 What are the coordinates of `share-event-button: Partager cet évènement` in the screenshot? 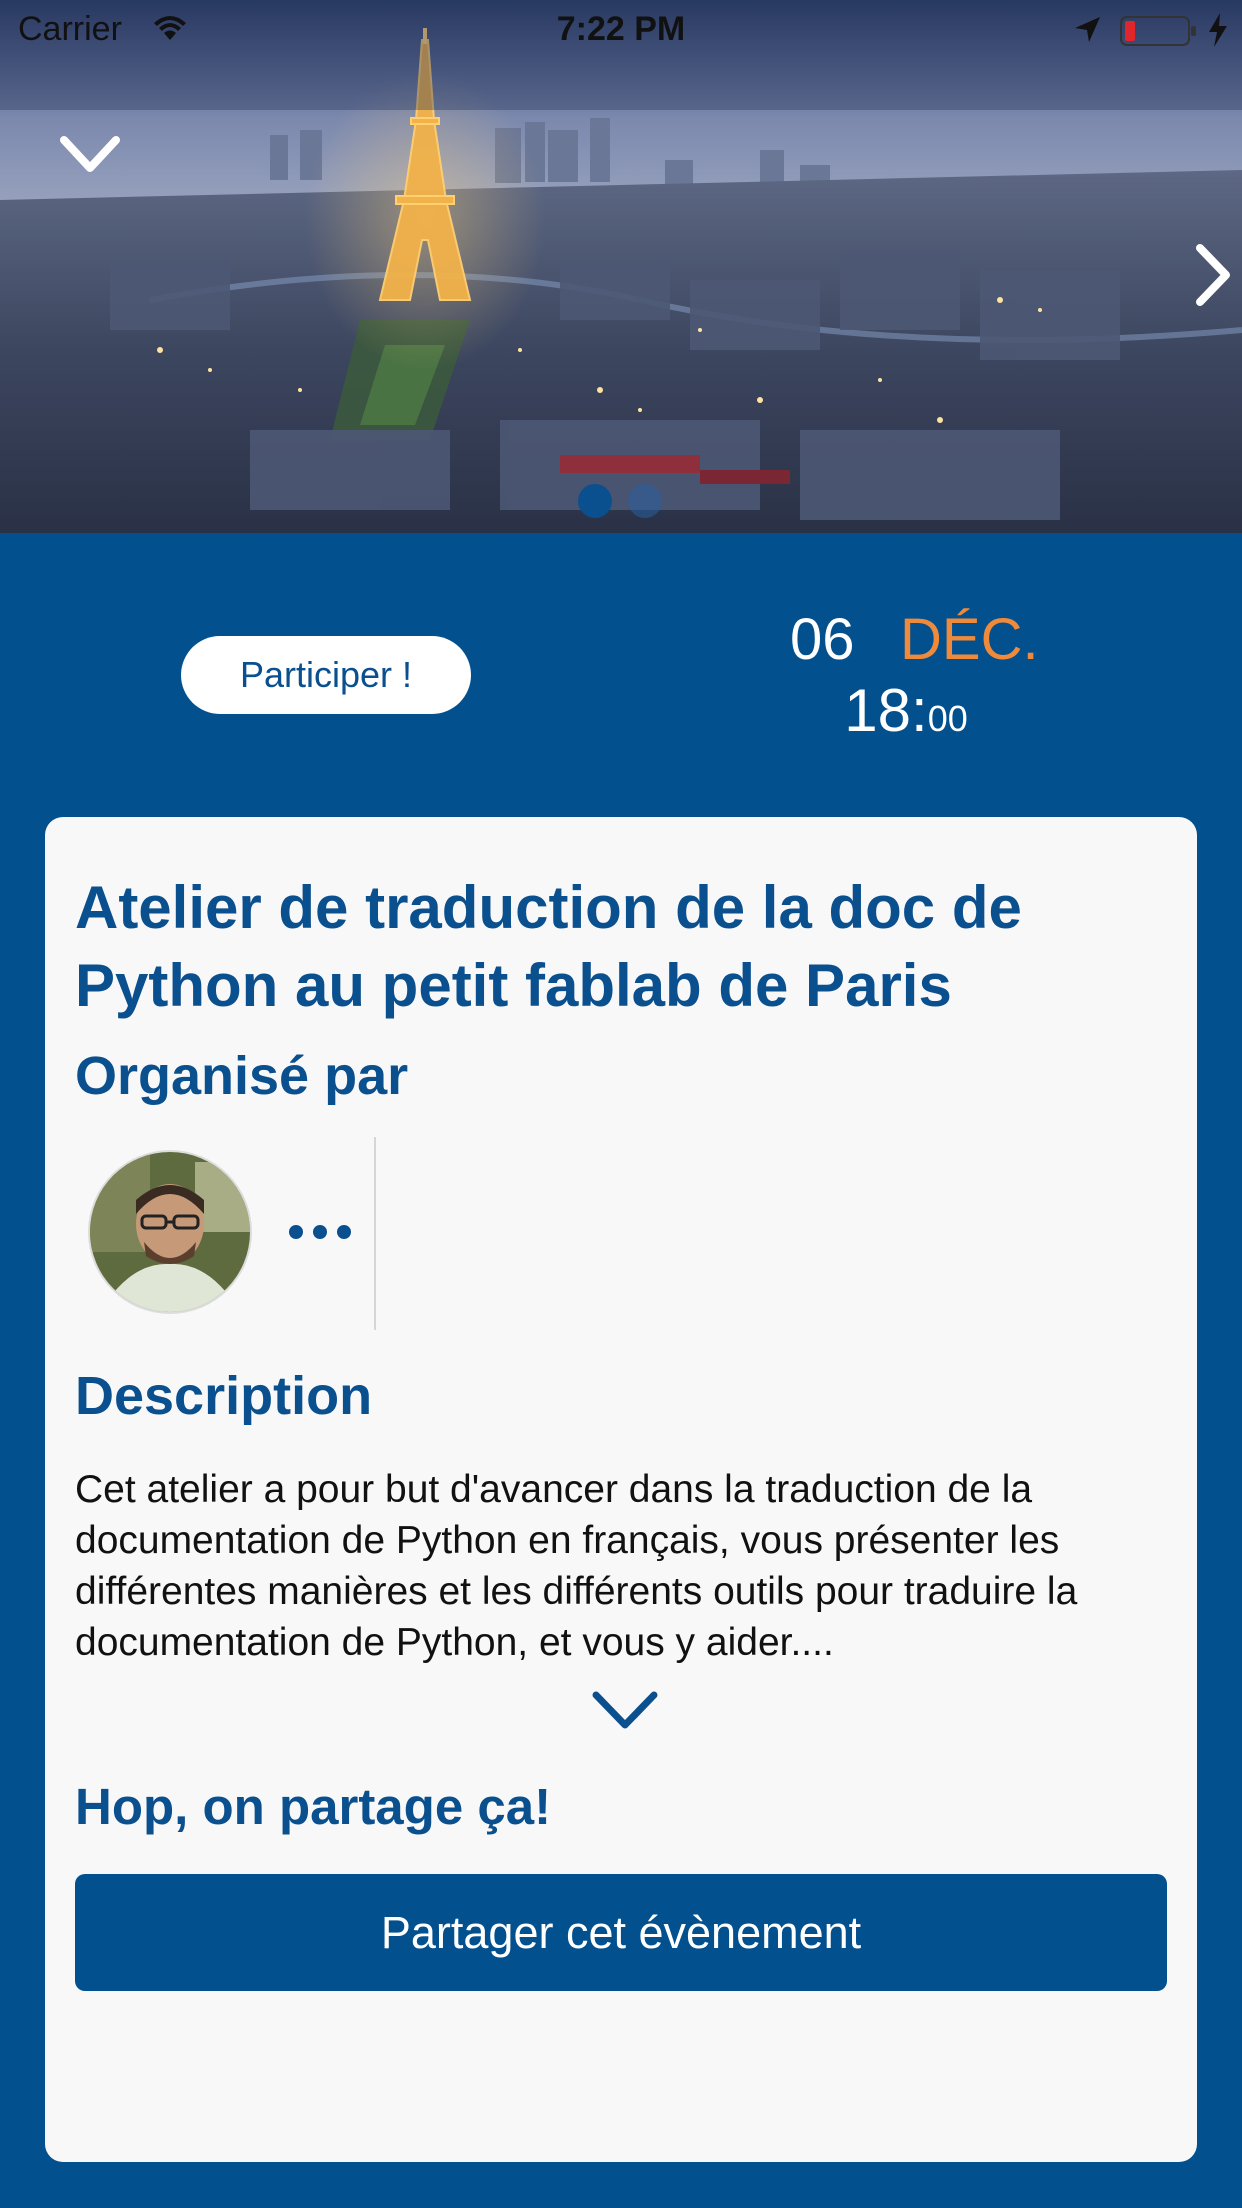 It's located at (621, 1932).